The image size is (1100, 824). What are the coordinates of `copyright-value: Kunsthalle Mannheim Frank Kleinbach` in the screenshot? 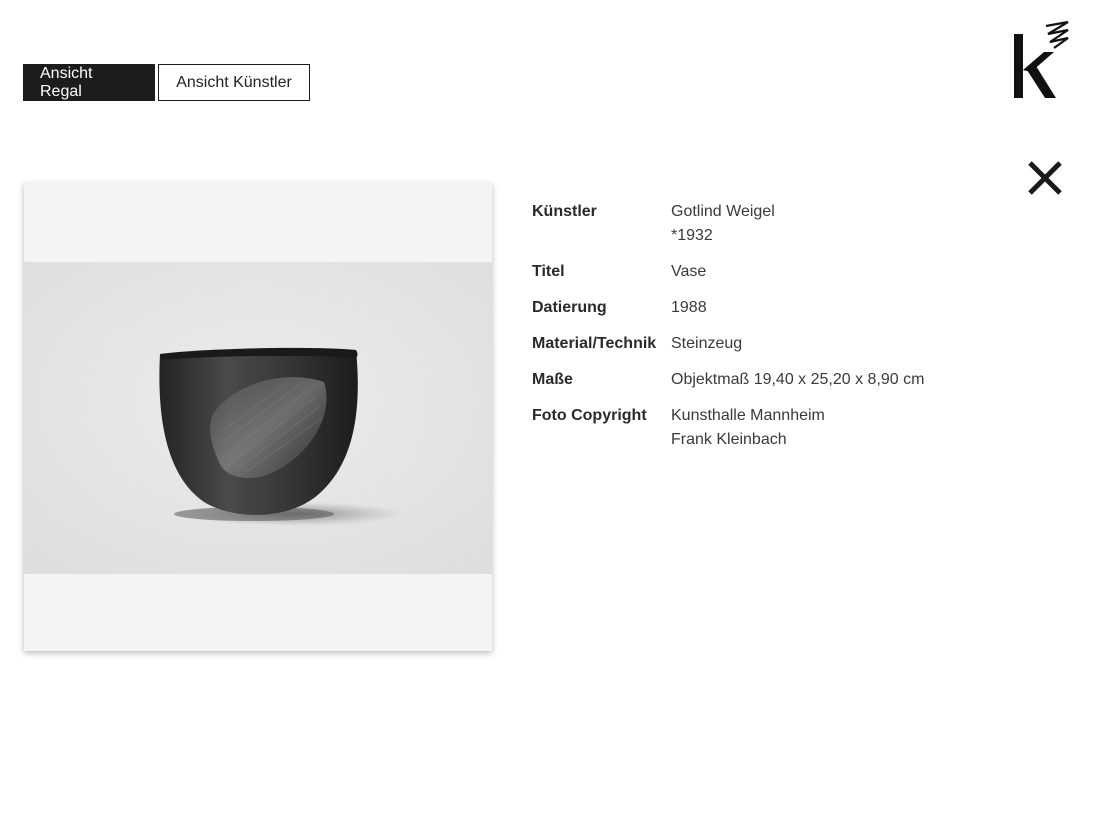 It's located at (748, 428).